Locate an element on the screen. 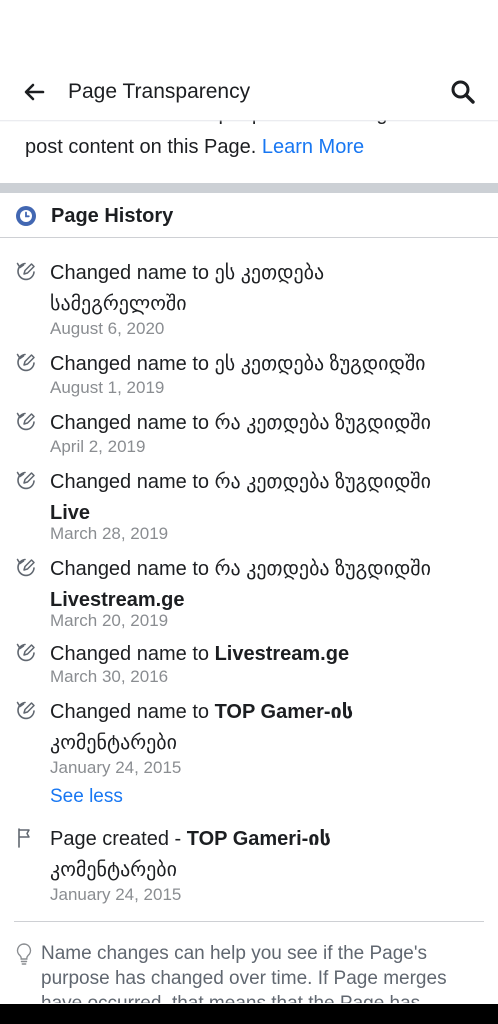 Image resolution: width=498 pixels, height=1024 pixels. section-title: Page History is located at coordinates (112, 216).